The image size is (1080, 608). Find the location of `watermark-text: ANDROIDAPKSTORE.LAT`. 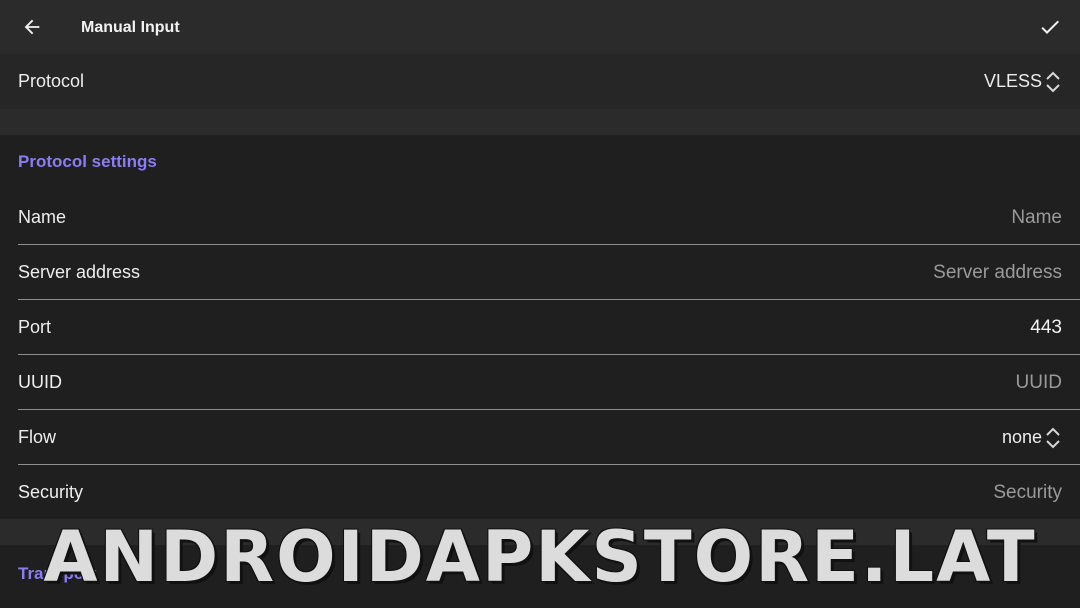

watermark-text: ANDROIDAPKSTORE.LAT is located at coordinates (540, 557).